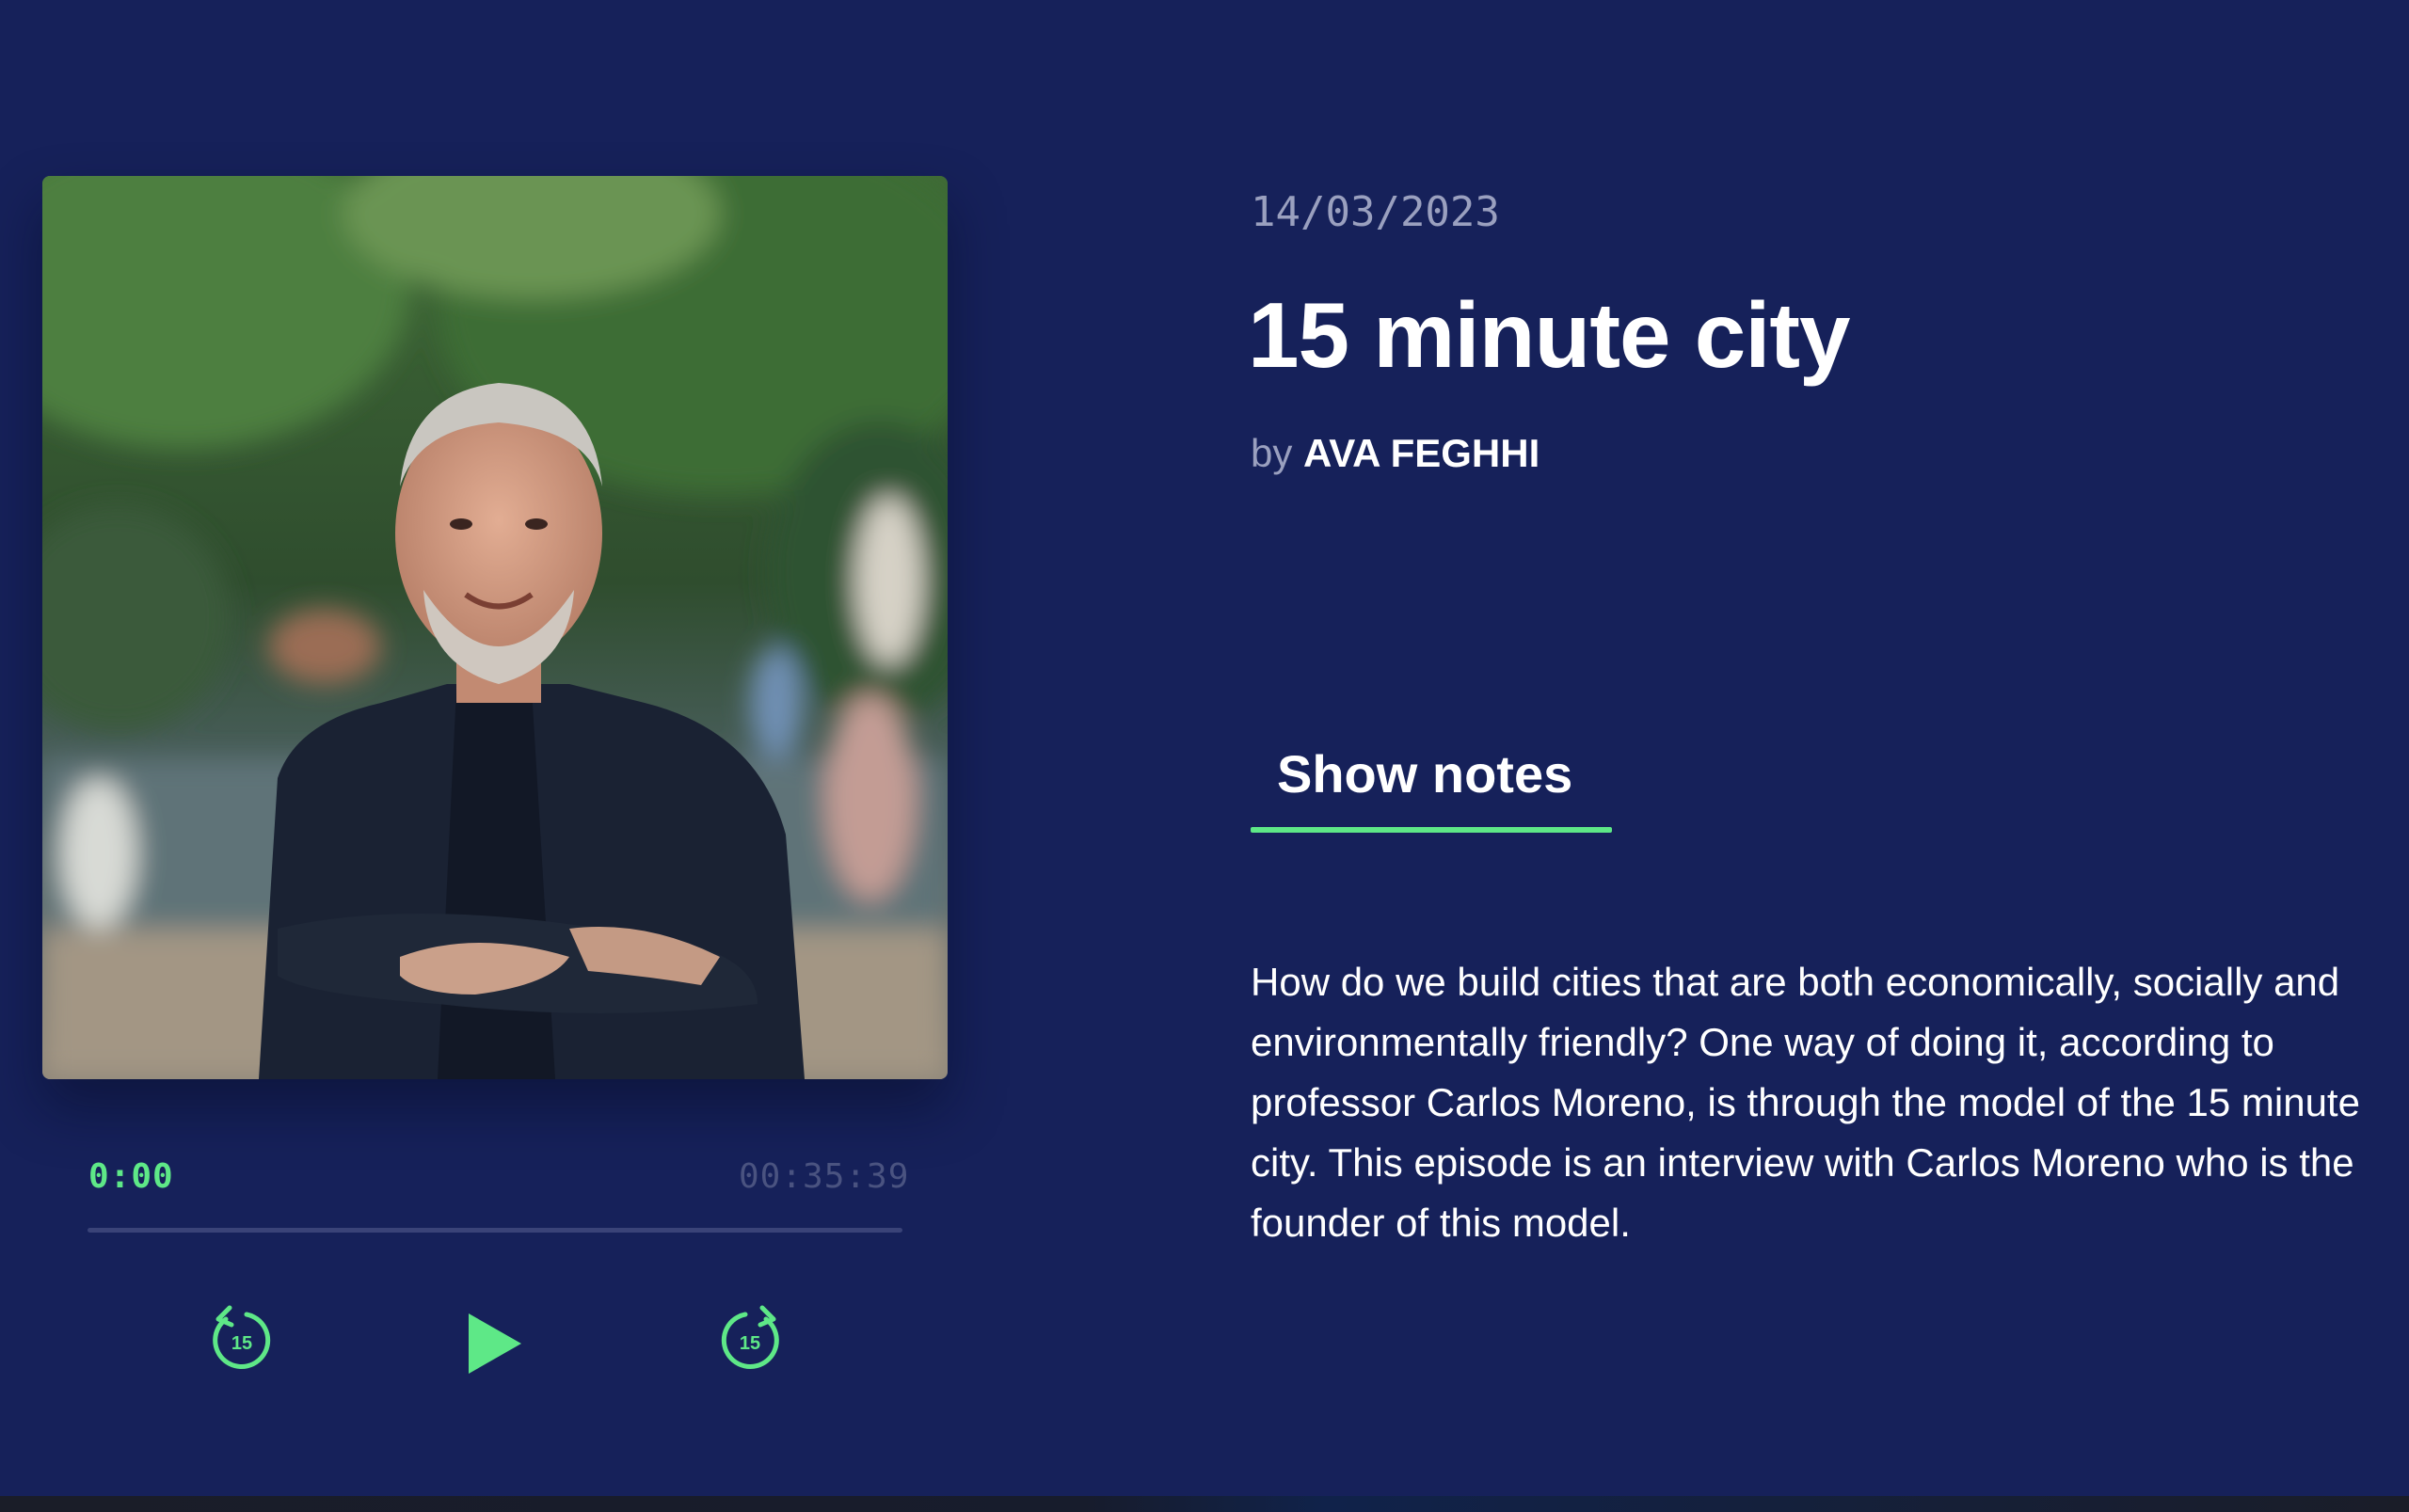 This screenshot has width=2409, height=1512. What do you see at coordinates (1422, 453) in the screenshot?
I see `author-name: AVA FEGHHI` at bounding box center [1422, 453].